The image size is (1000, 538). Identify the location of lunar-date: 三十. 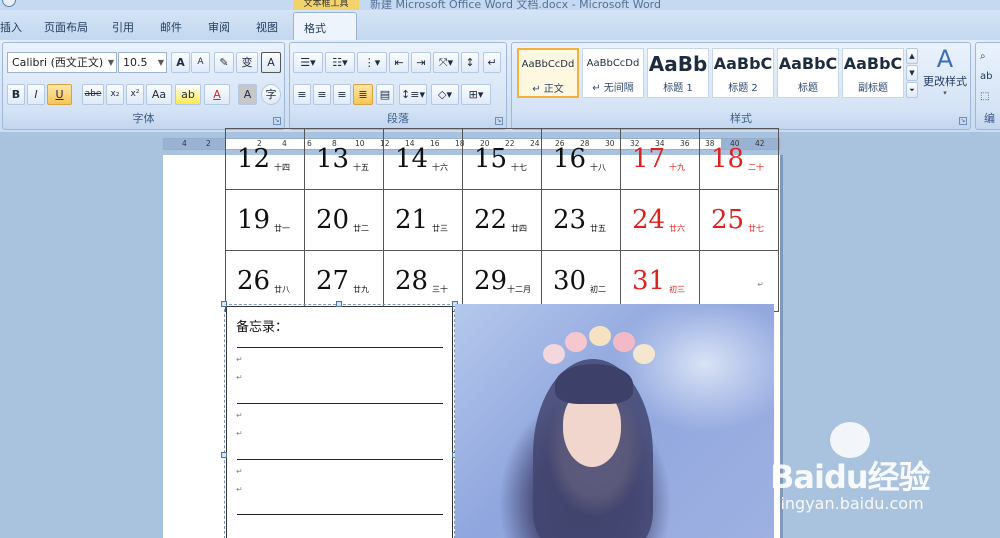
(440, 289).